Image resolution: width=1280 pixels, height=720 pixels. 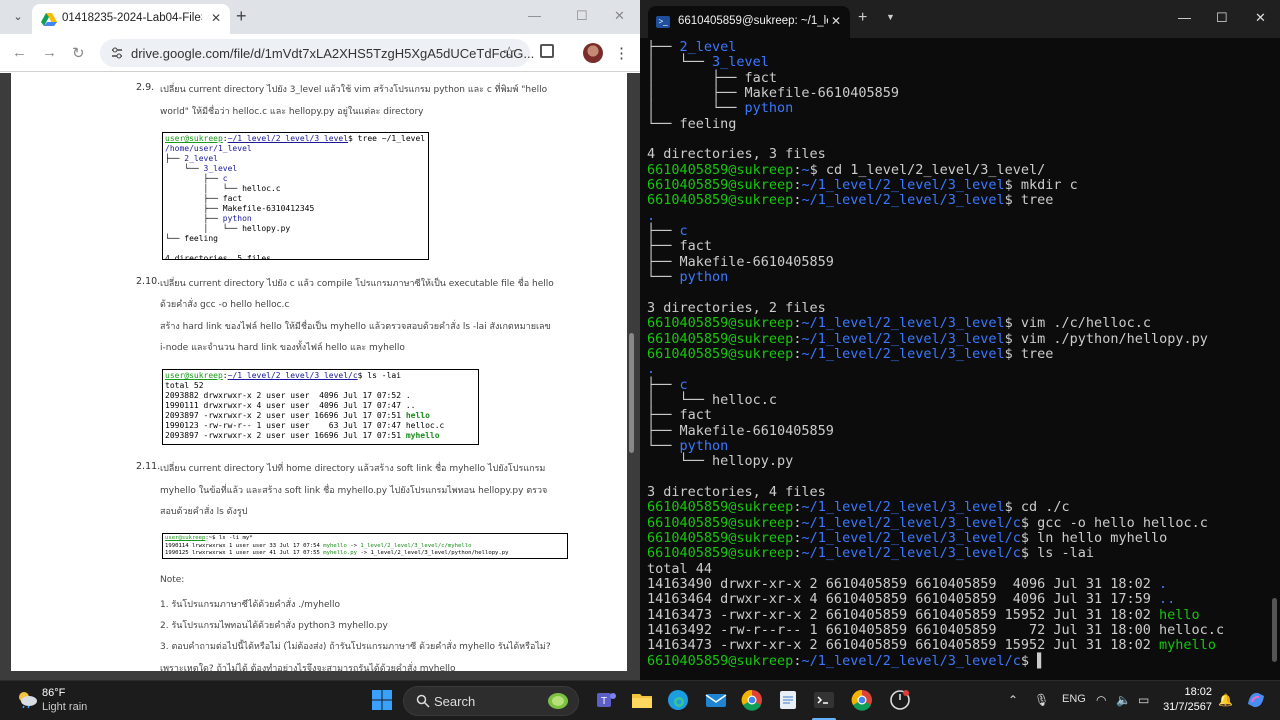 What do you see at coordinates (204, 512) in the screenshot?
I see `paragraph: สอบด้วยคำสั่ง ls ดังรูป` at bounding box center [204, 512].